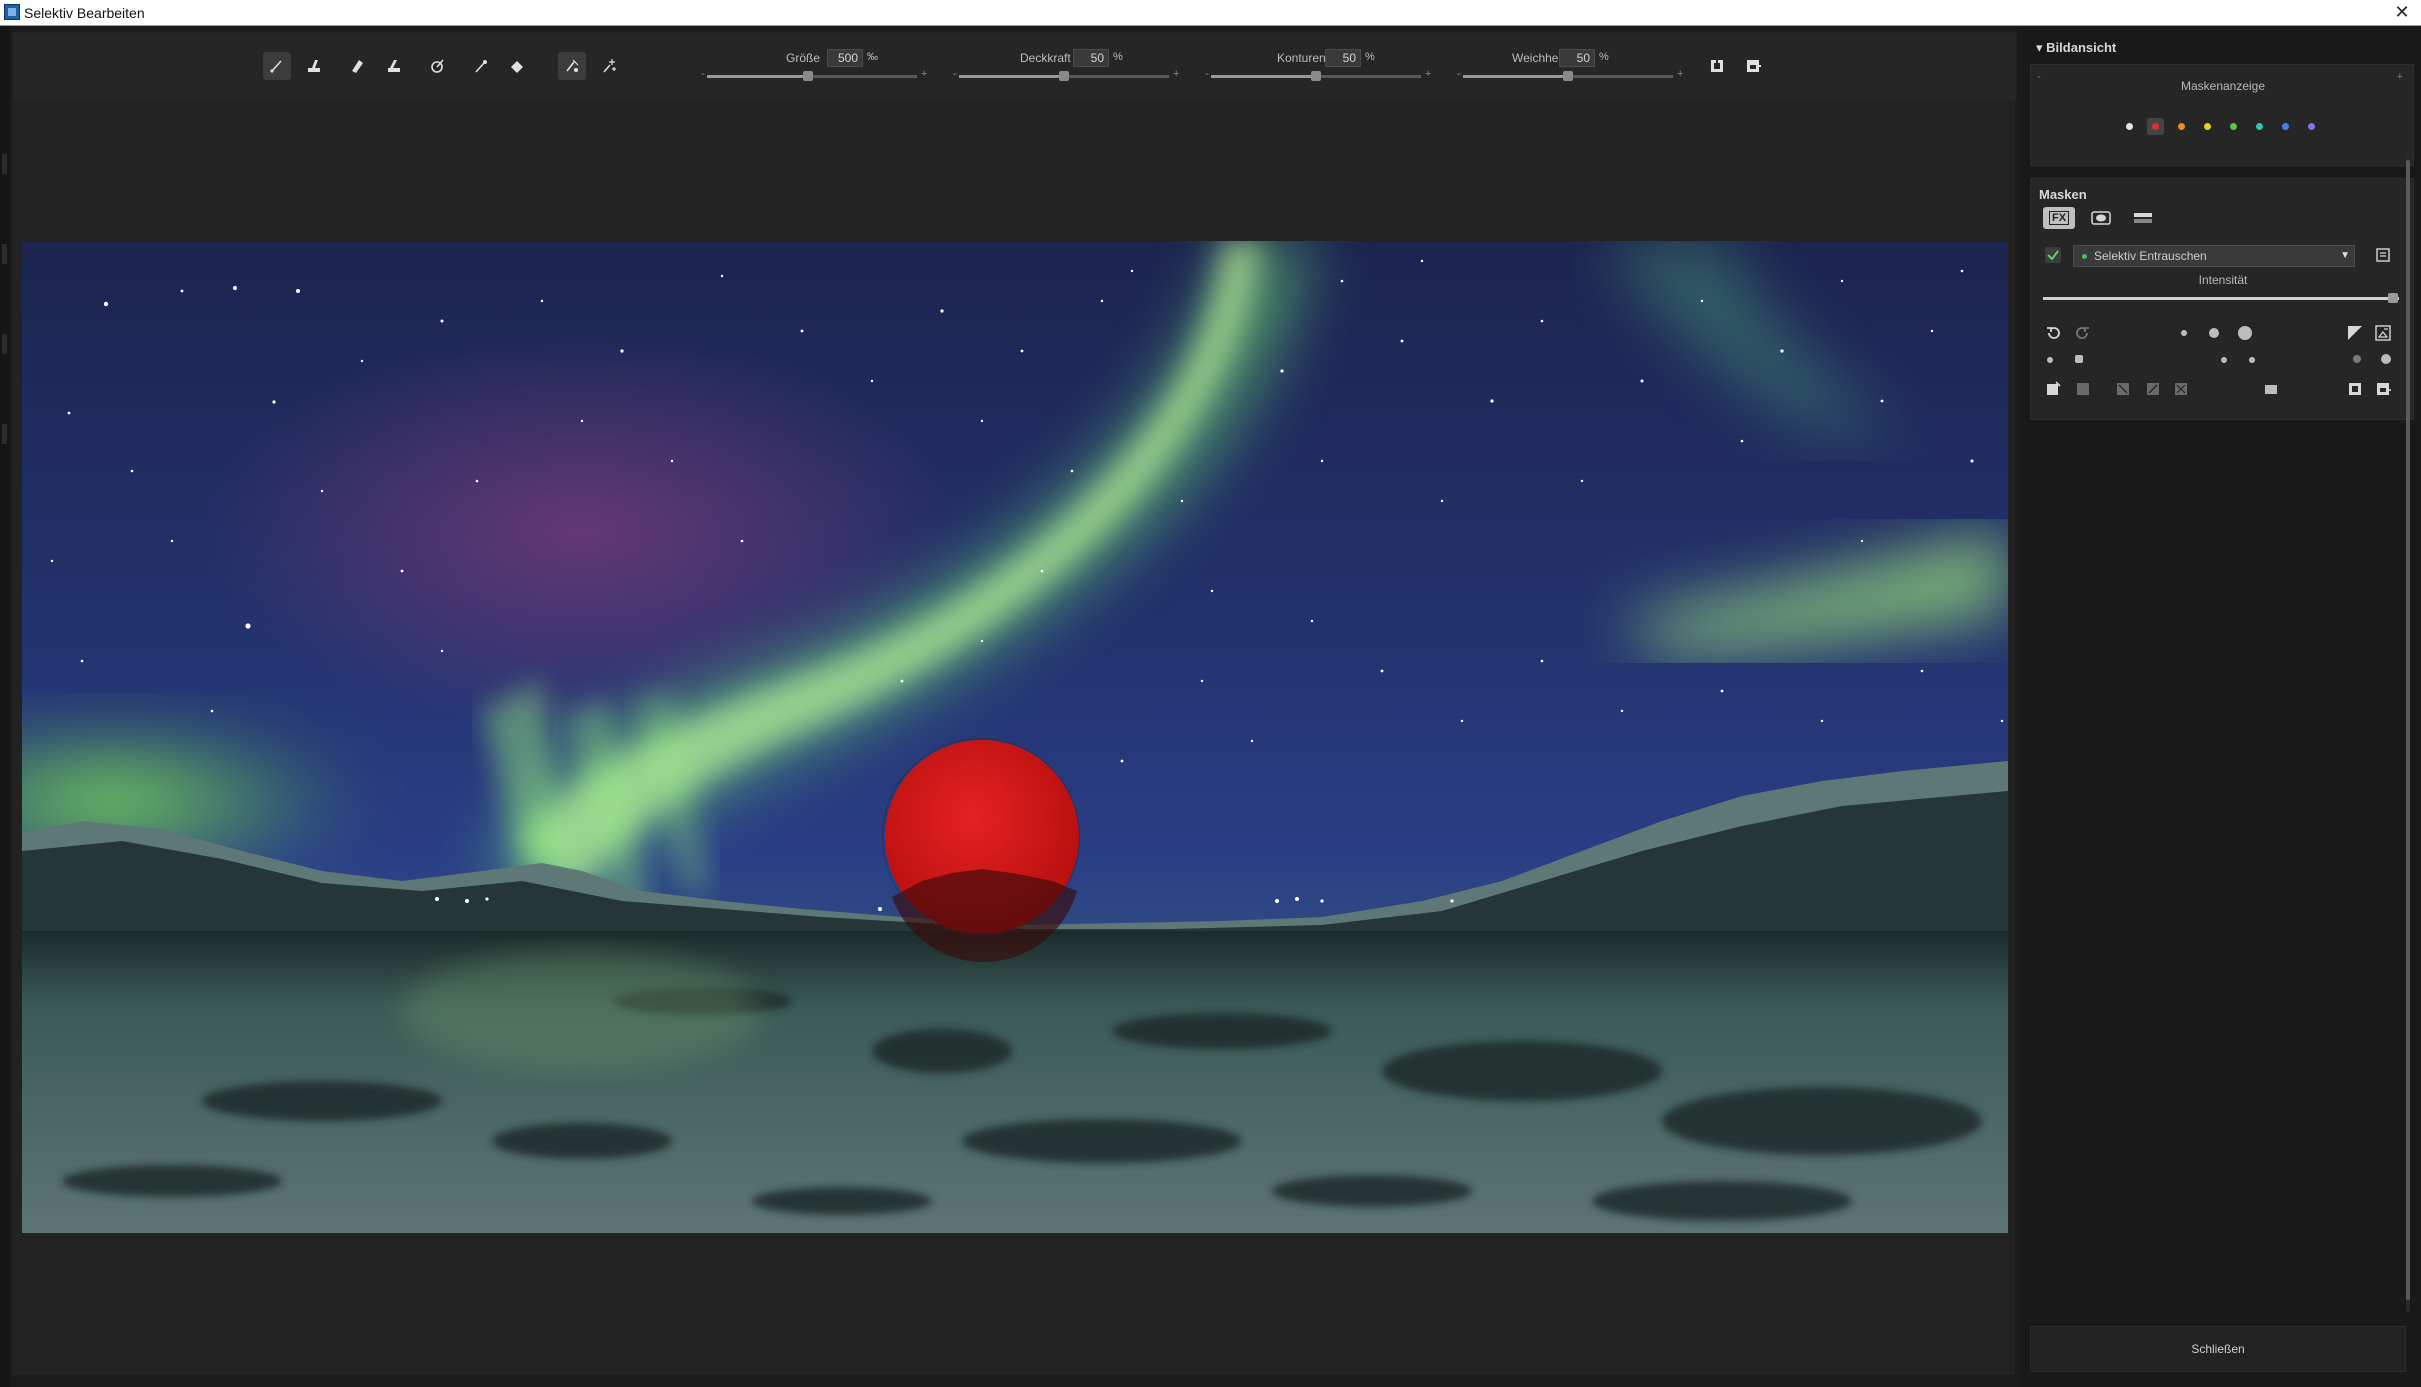  I want to click on mask-op-add-button, so click(2123, 389).